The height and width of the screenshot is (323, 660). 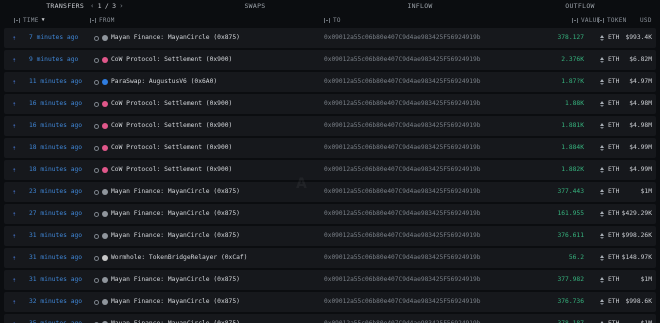 I want to click on usd-column-header: USD, so click(x=646, y=20).